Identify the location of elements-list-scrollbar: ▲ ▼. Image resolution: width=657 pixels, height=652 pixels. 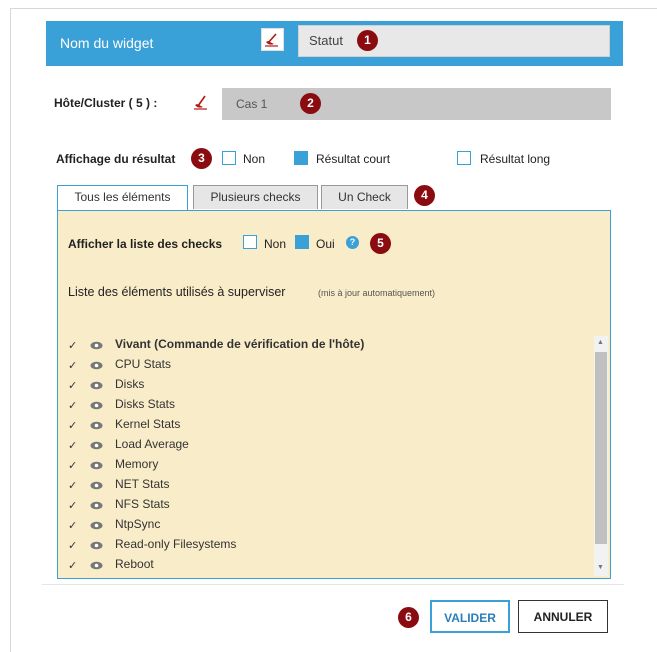
(601, 456).